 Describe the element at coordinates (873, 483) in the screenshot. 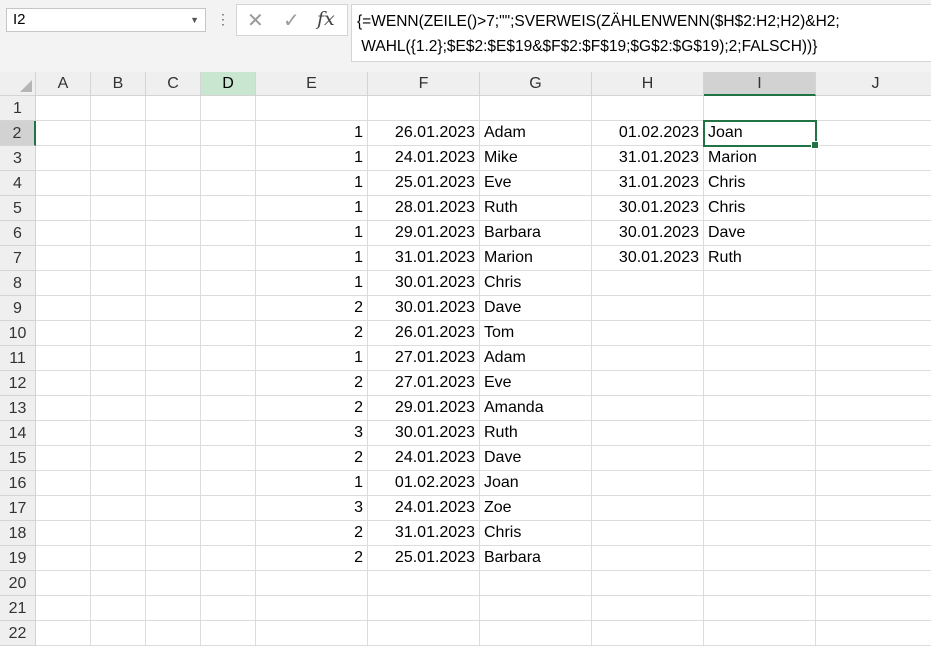

I see `cell-j16` at that location.